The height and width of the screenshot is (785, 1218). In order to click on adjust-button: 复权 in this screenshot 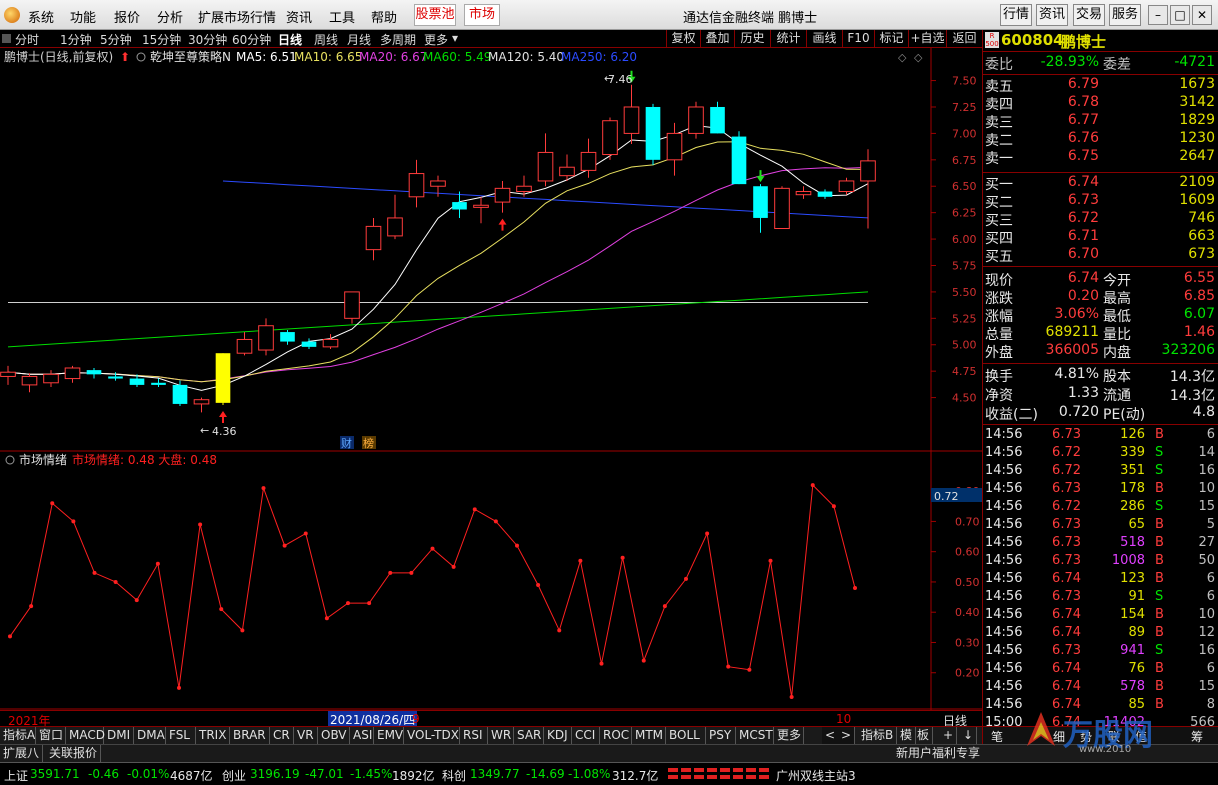, I will do `click(683, 39)`.